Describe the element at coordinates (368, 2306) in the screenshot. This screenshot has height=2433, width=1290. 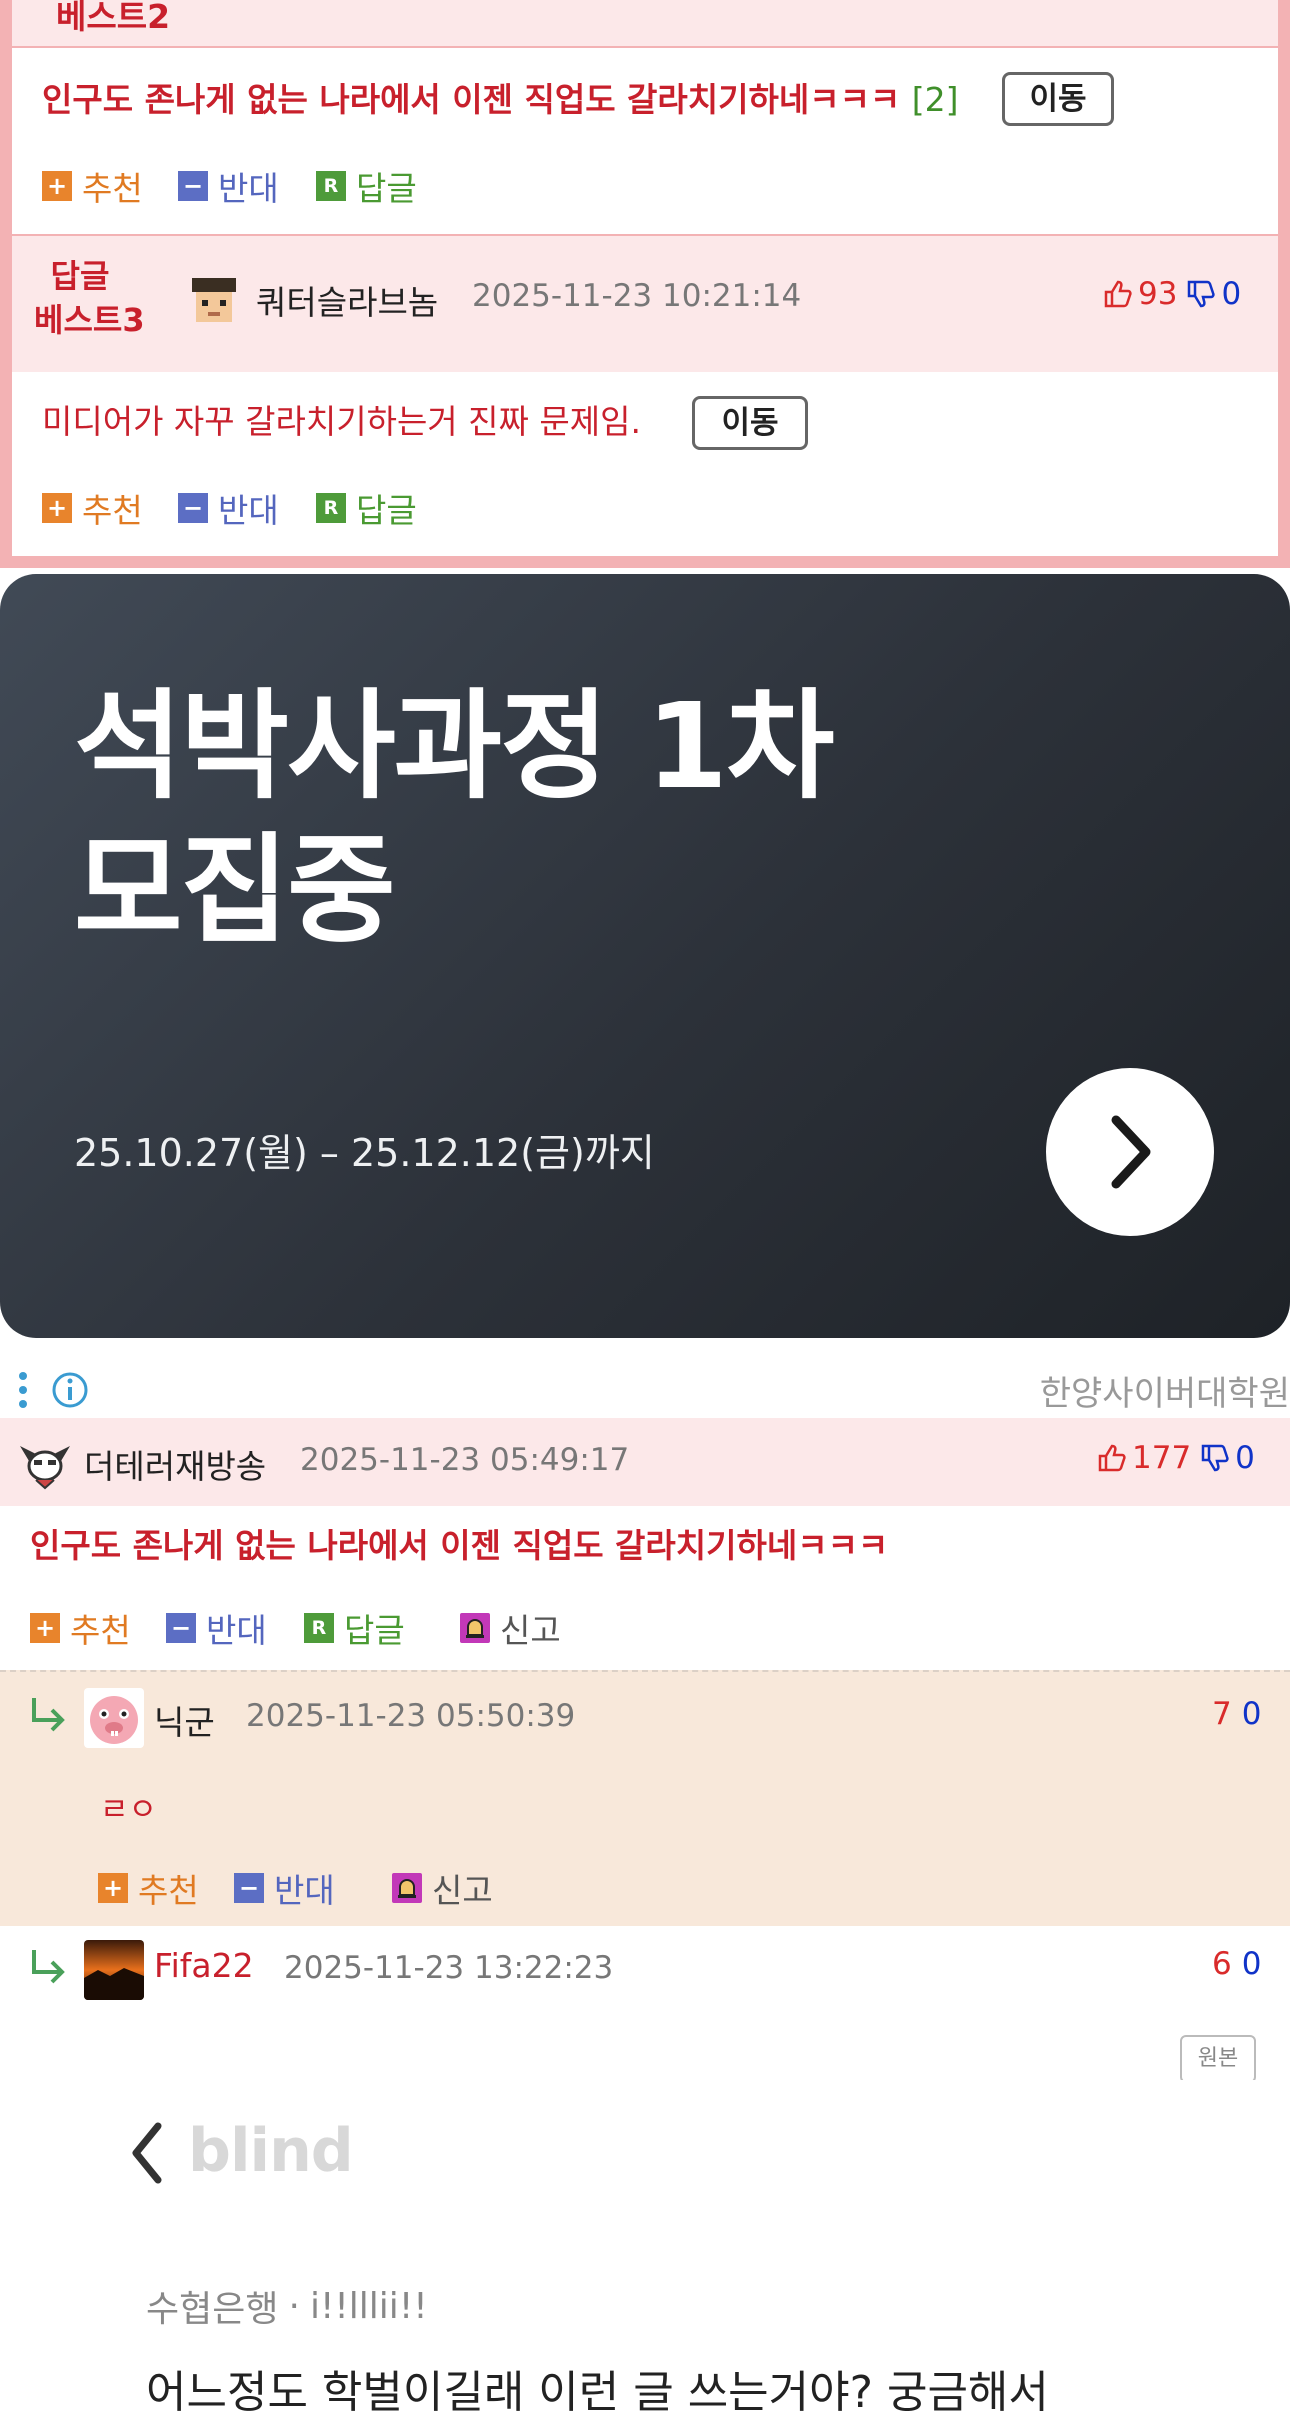
I see `blind-user-id: i!!lllii!!` at that location.